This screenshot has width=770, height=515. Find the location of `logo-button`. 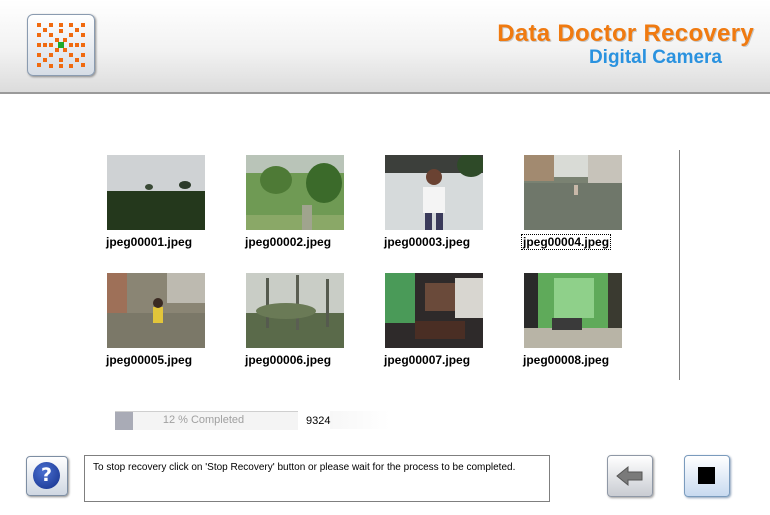

logo-button is located at coordinates (61, 45).